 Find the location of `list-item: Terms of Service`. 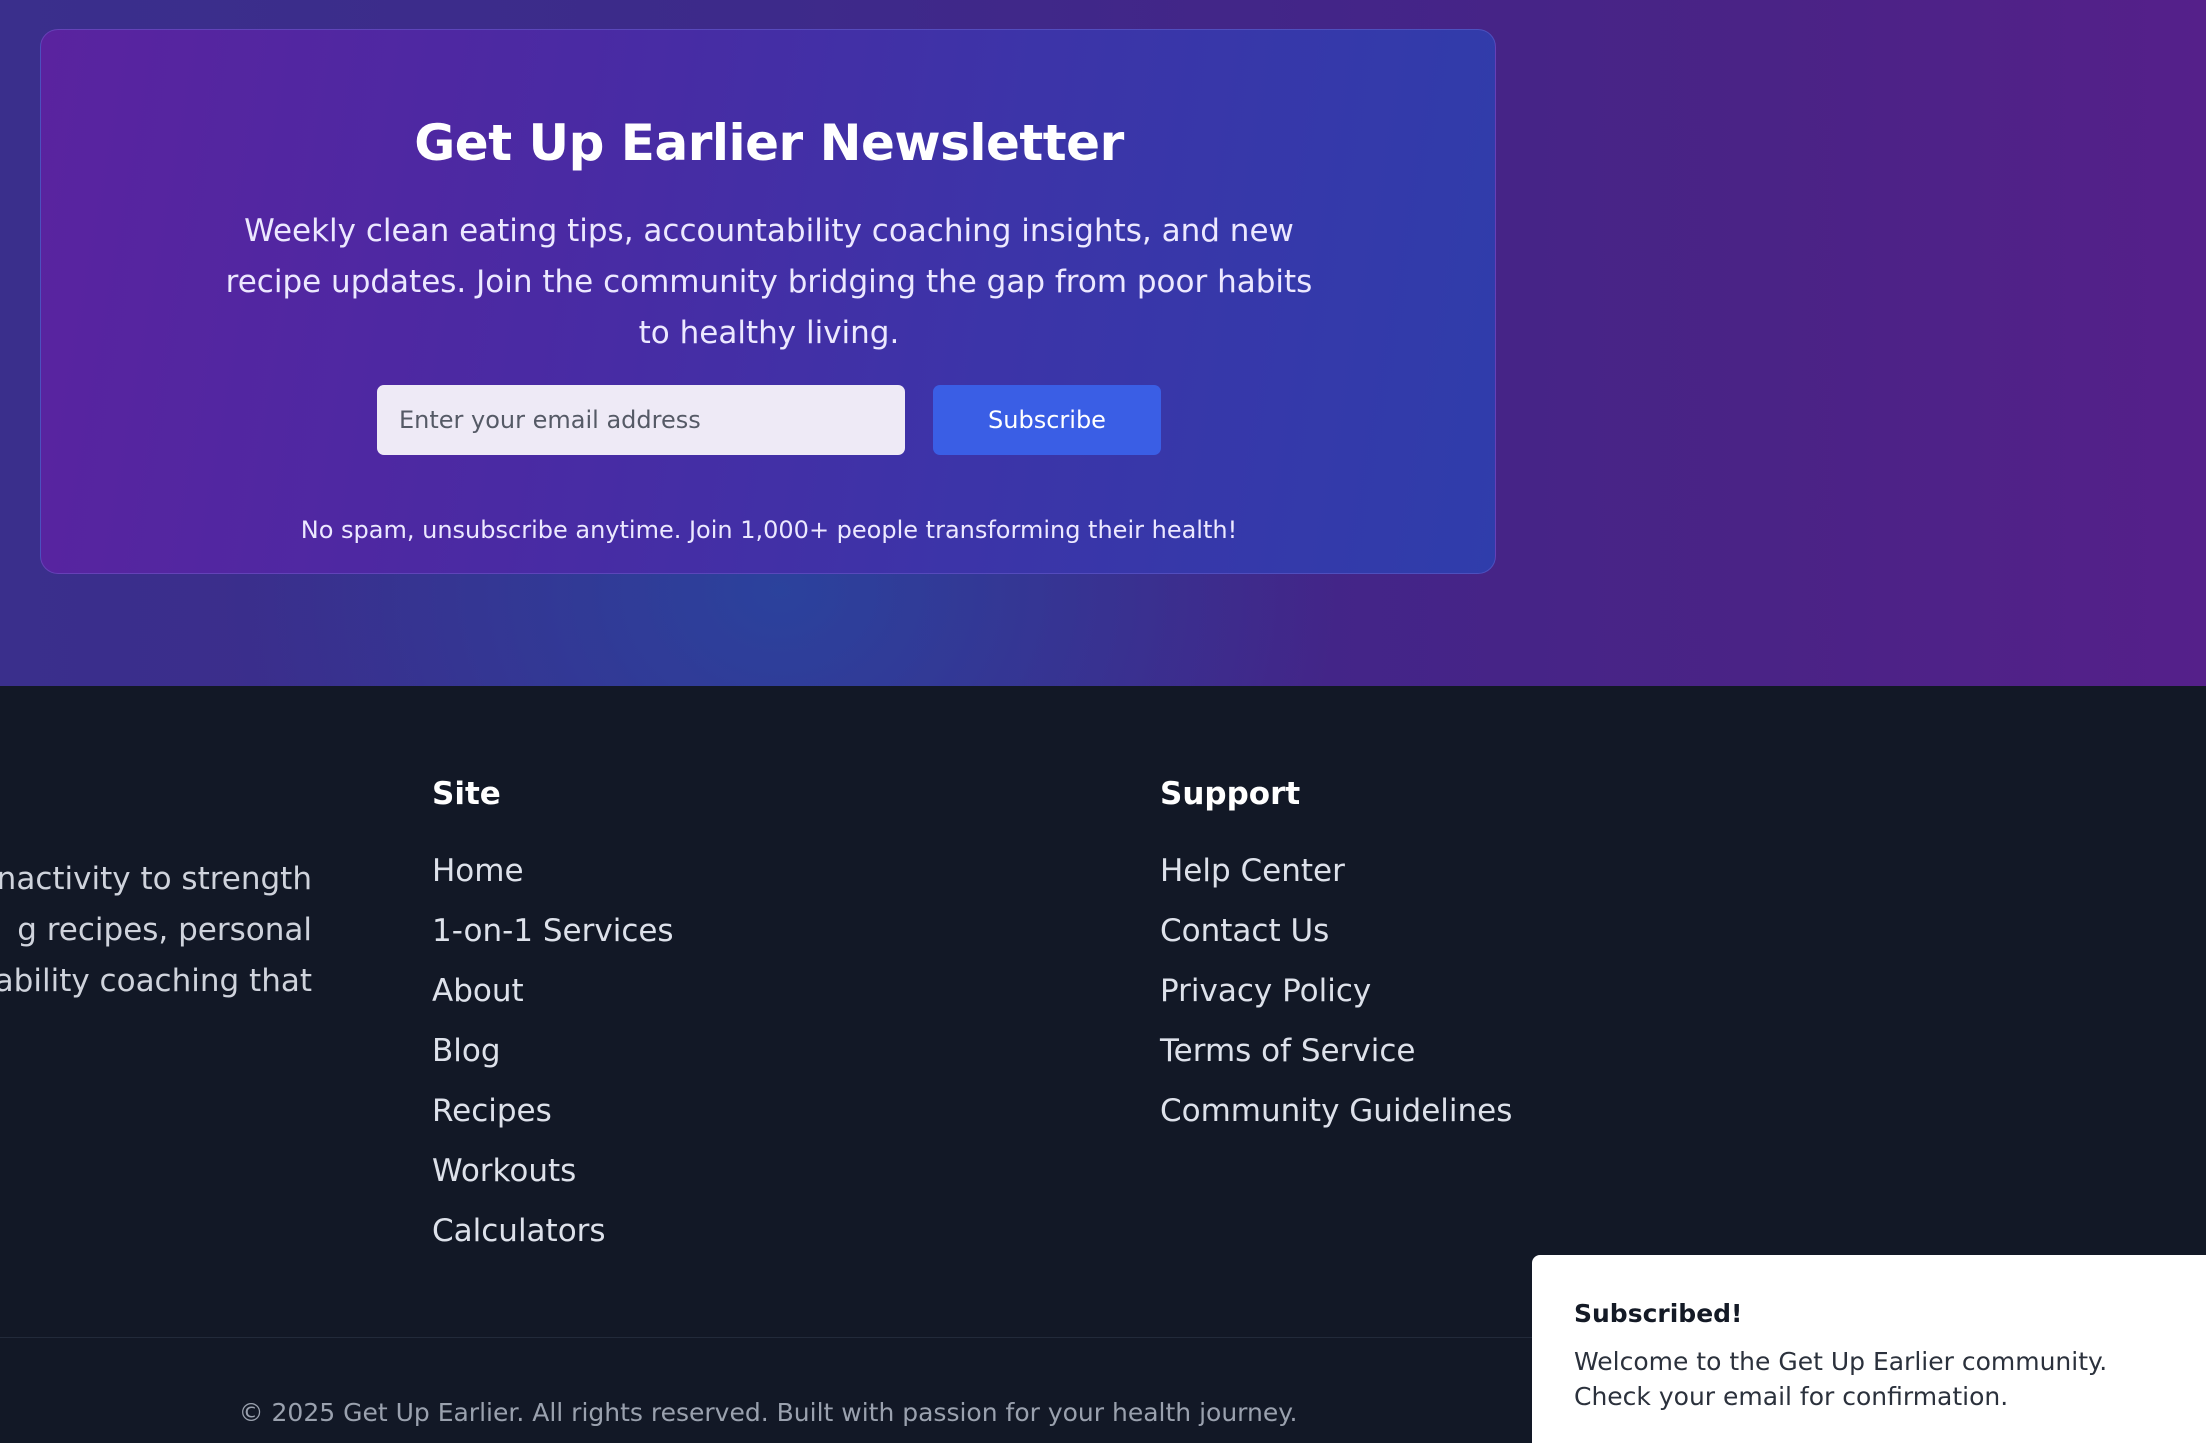

list-item: Terms of Service is located at coordinates (1336, 1056).